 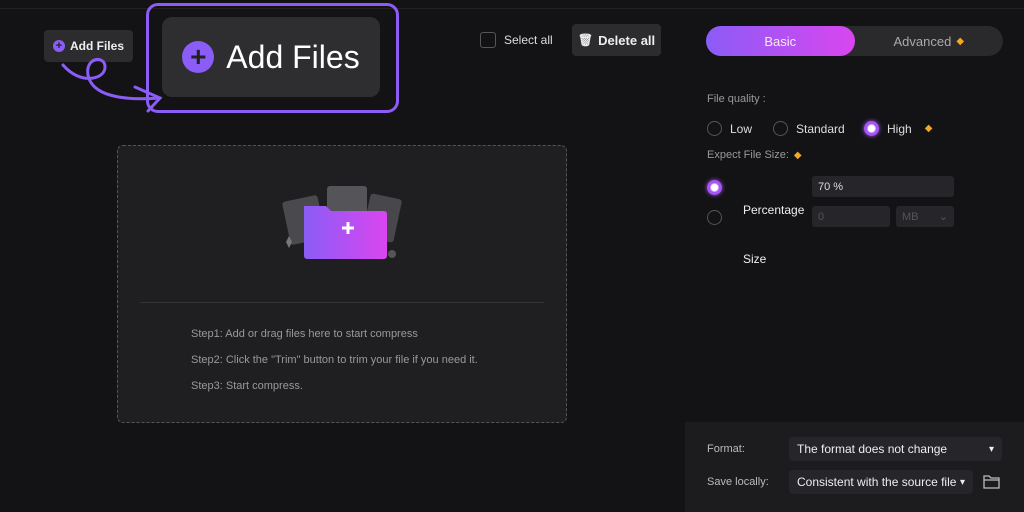 I want to click on add-files-button-zoomed: + Add Files, so click(x=271, y=57).